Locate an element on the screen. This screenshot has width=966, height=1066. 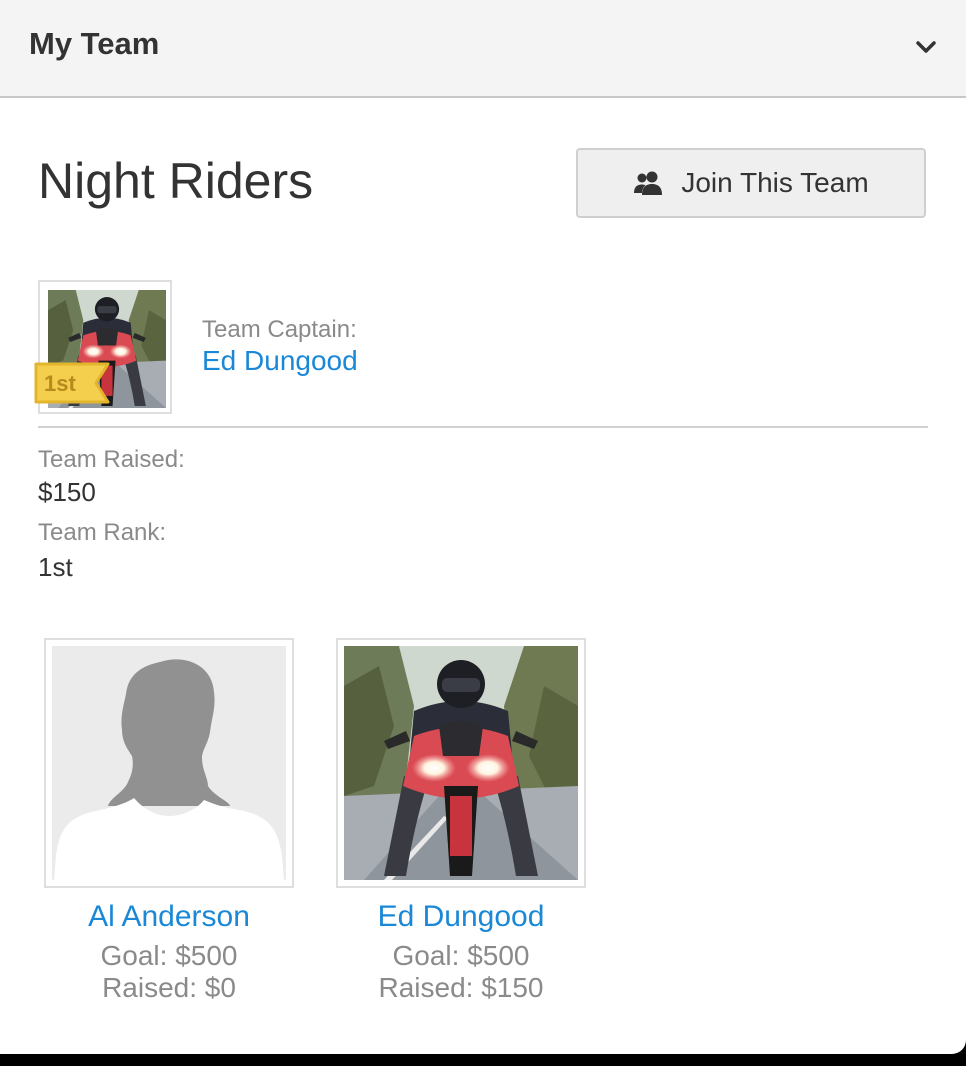
member-raised: Raised: $0 is located at coordinates (169, 987).